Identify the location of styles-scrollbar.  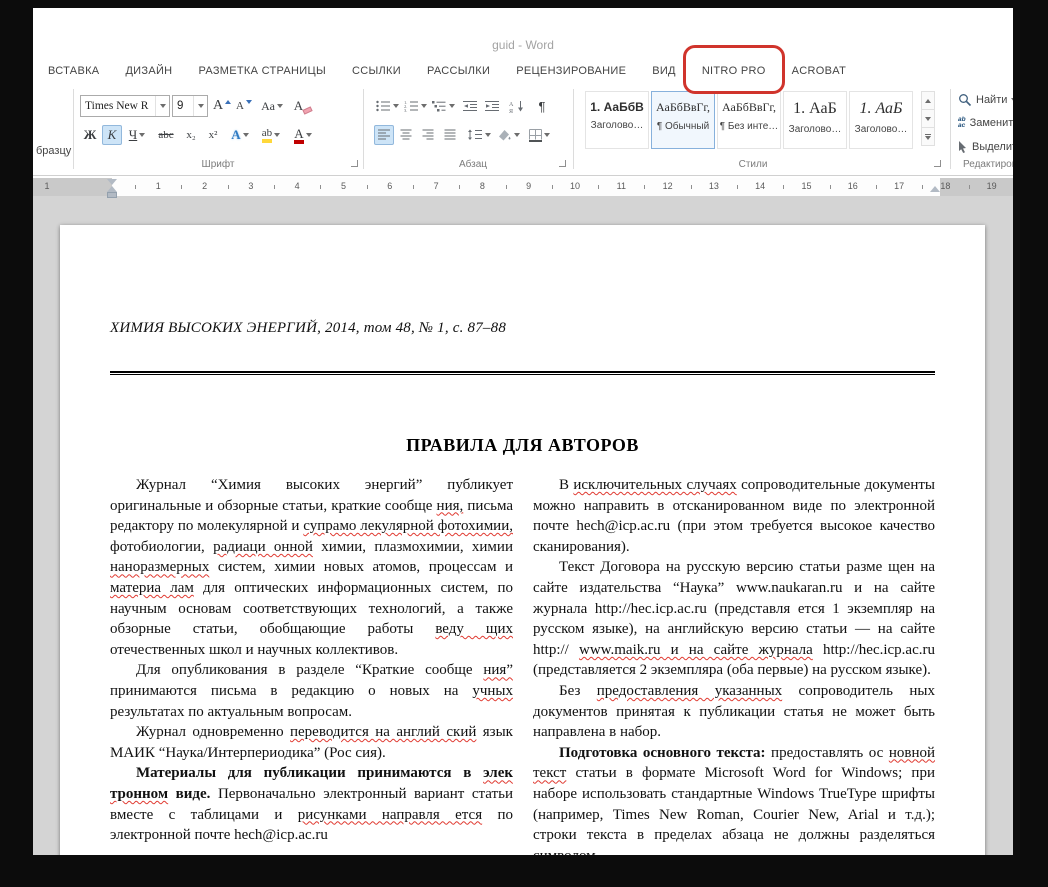
(928, 118).